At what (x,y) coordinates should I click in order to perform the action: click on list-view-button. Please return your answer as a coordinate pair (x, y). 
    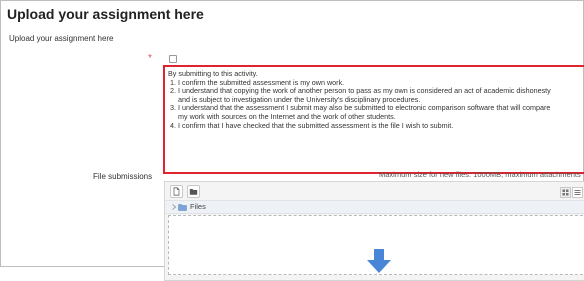
    Looking at the image, I should click on (577, 192).